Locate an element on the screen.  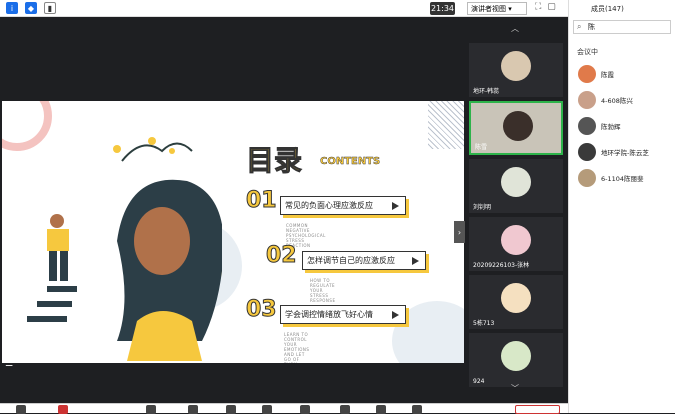
member-search-input: ⌕ 陈 is located at coordinates (622, 27).